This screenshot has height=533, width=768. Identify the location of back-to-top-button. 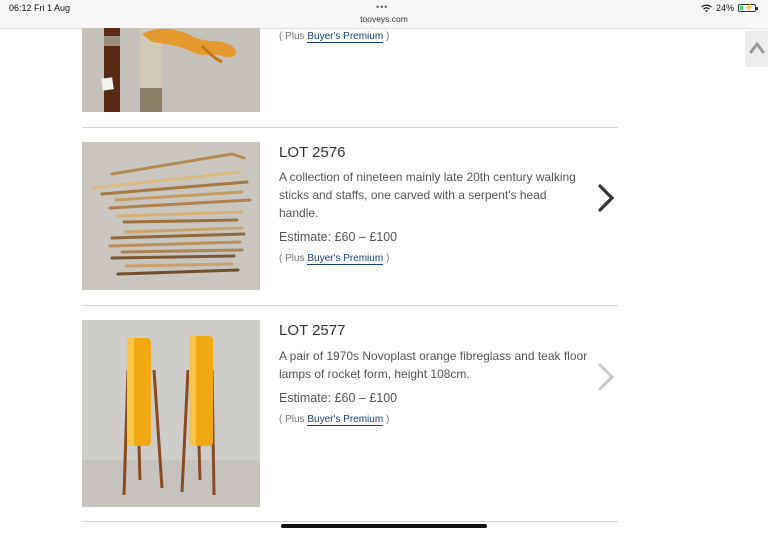
(756, 48).